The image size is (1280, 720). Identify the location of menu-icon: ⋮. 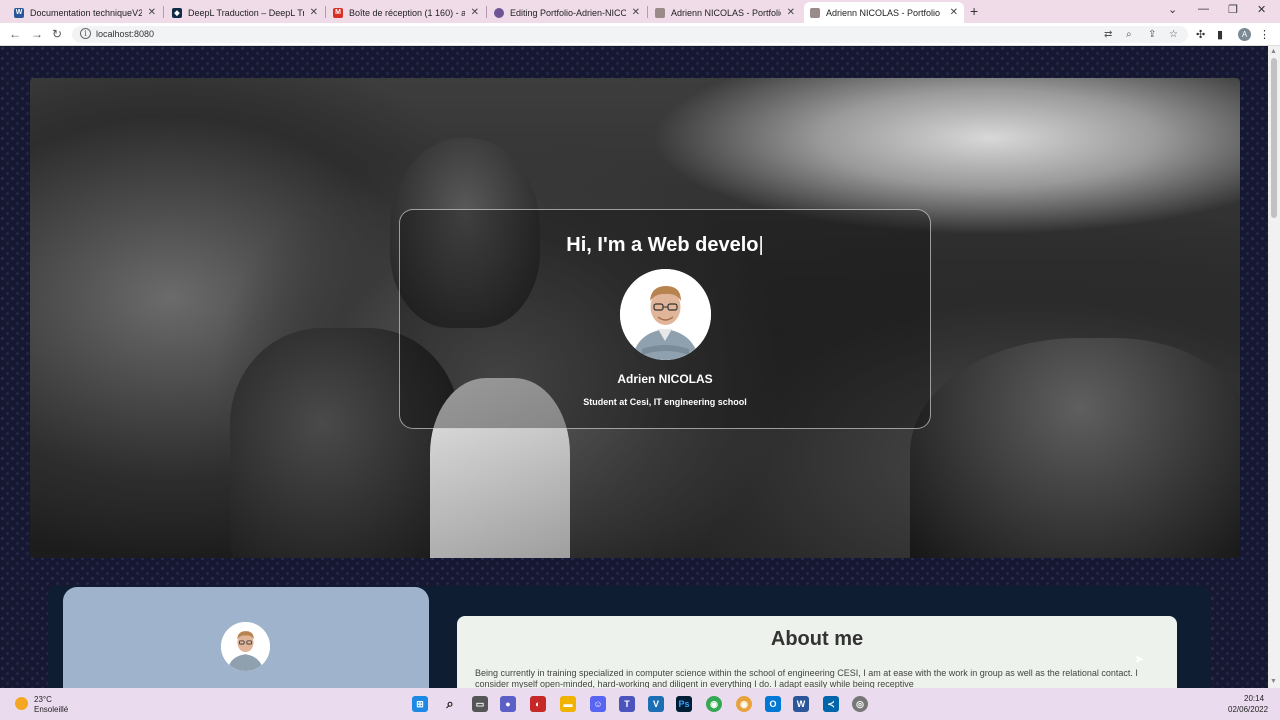
(1264, 34).